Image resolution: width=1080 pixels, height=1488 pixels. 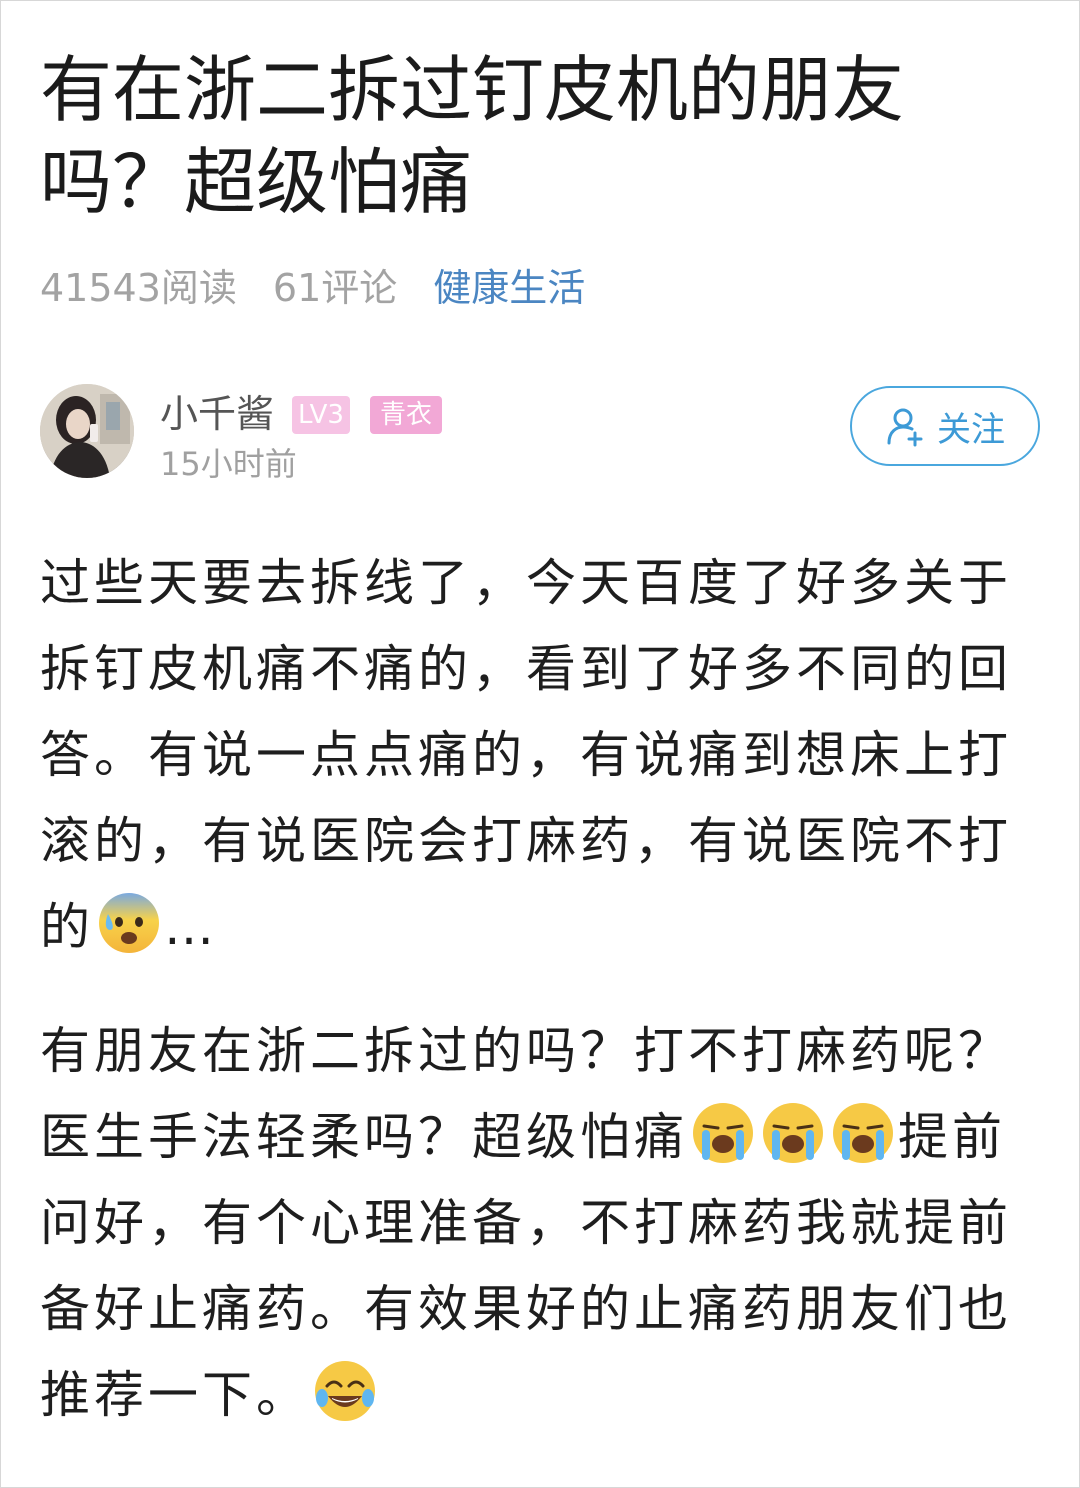 I want to click on author-bar: 小千酱 LV3 青衣 15小时前 关注, so click(x=540, y=434).